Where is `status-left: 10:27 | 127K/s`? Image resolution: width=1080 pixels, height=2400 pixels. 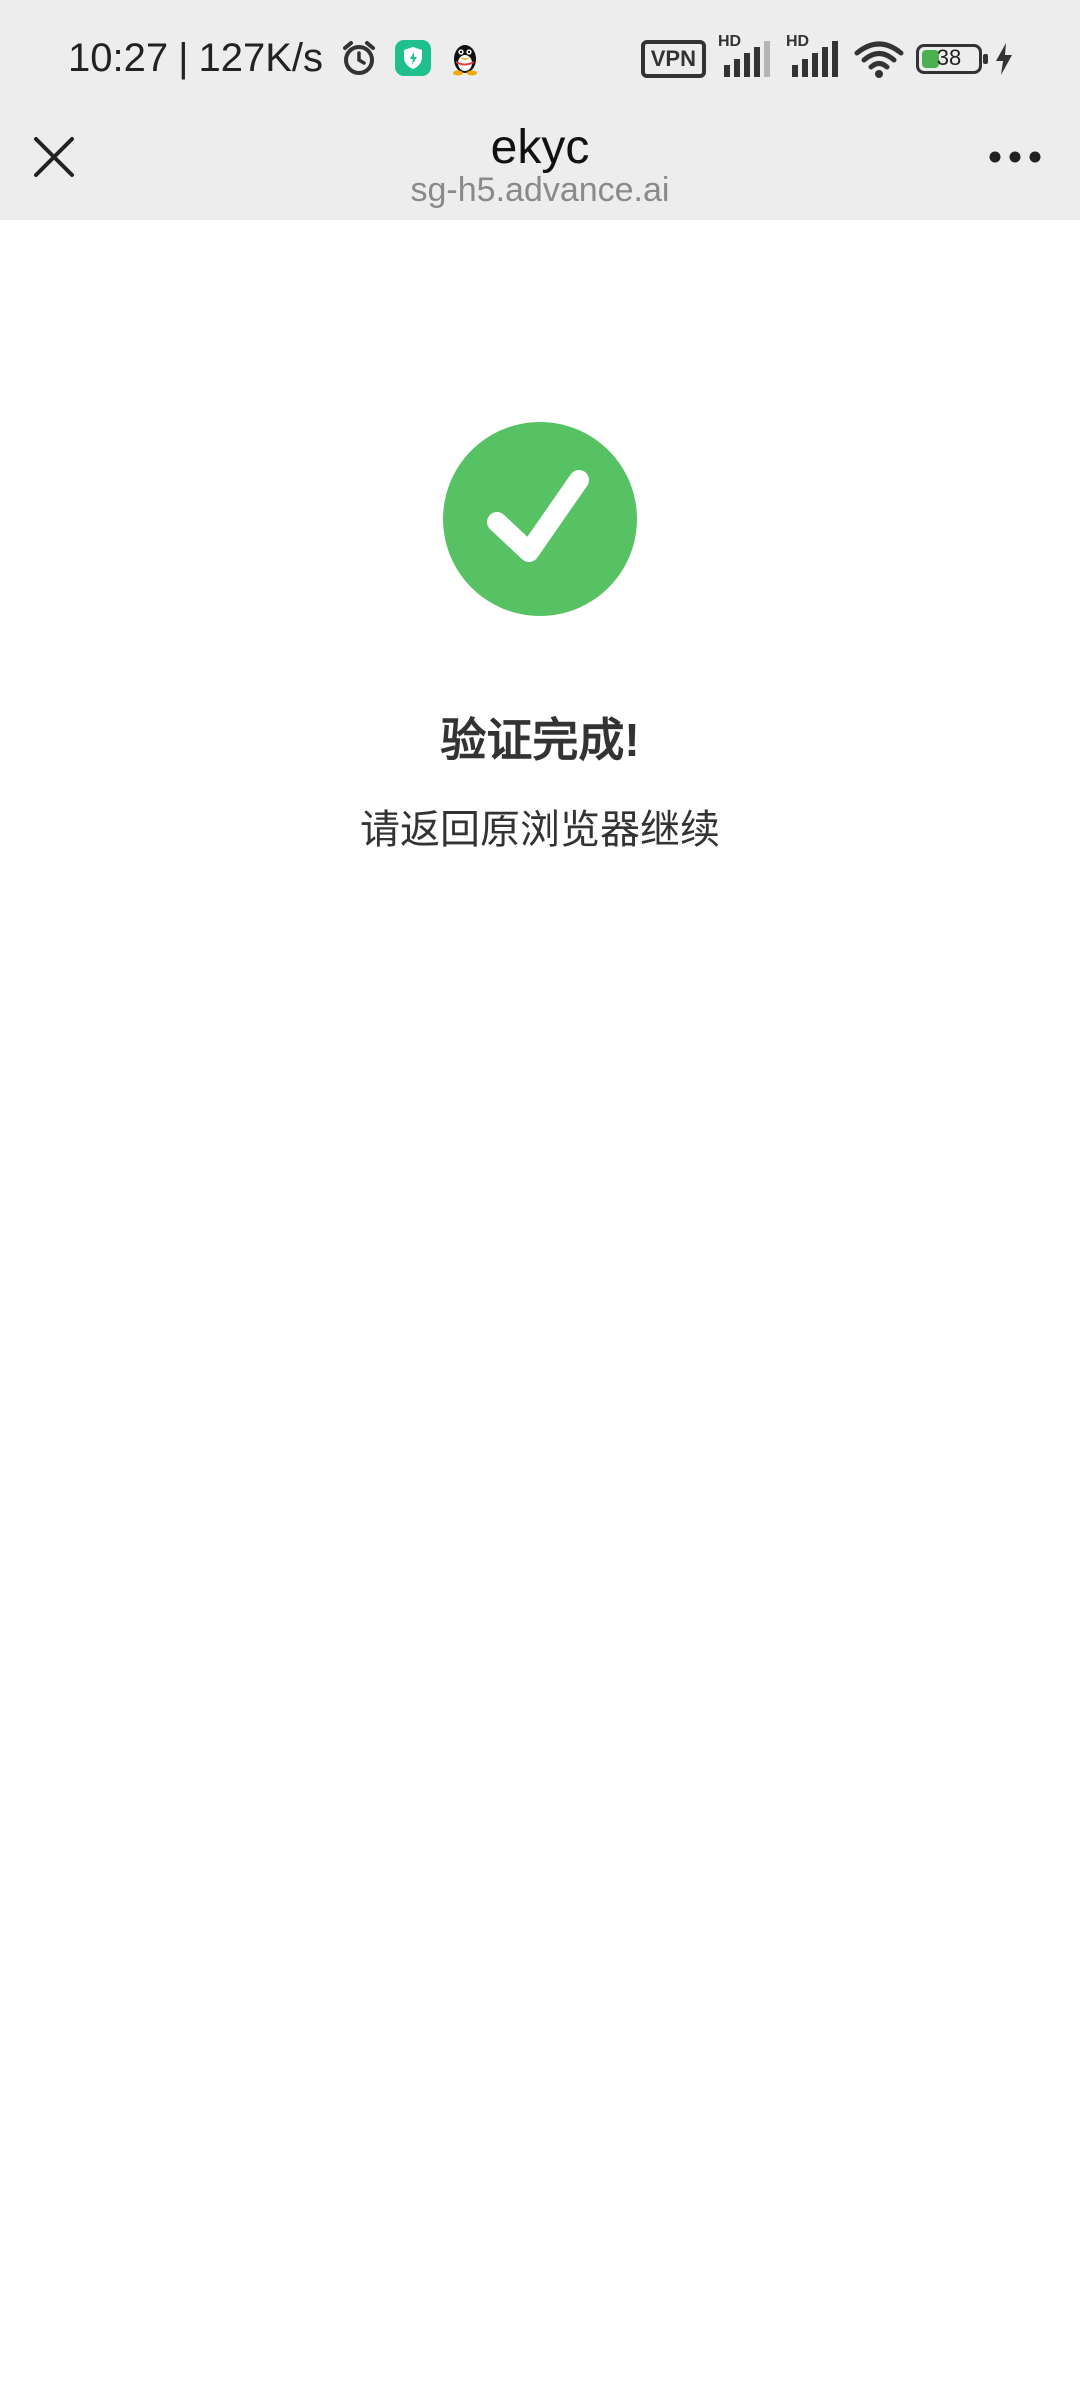 status-left: 10:27 | 127K/s is located at coordinates (275, 58).